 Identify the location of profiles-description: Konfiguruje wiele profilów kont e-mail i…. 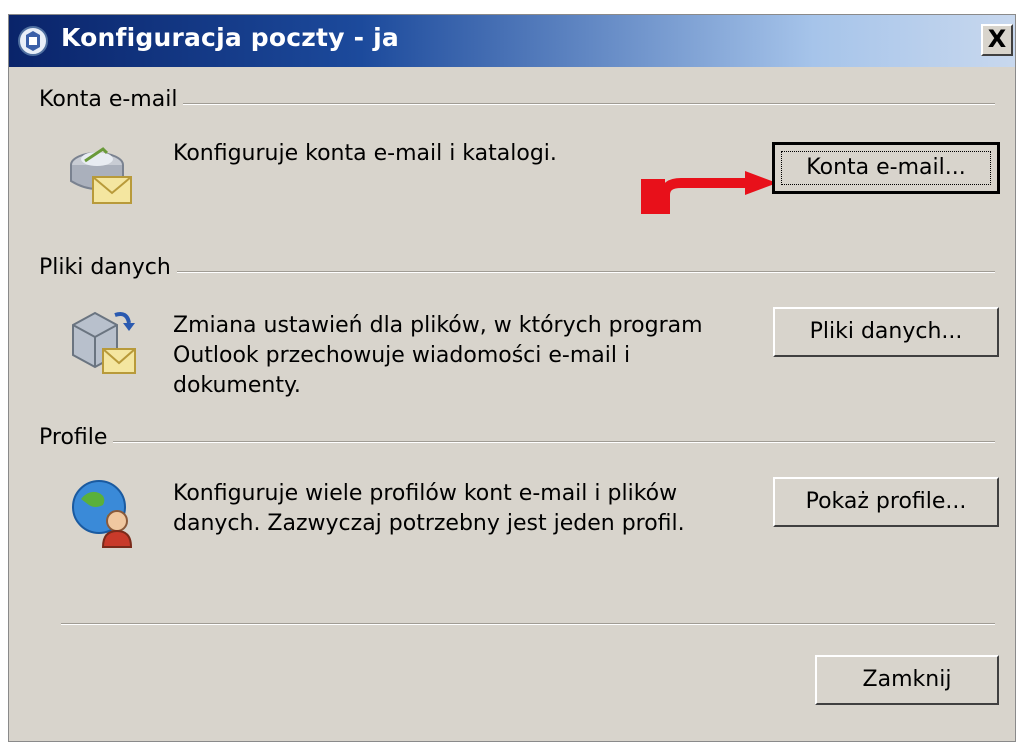
(429, 509).